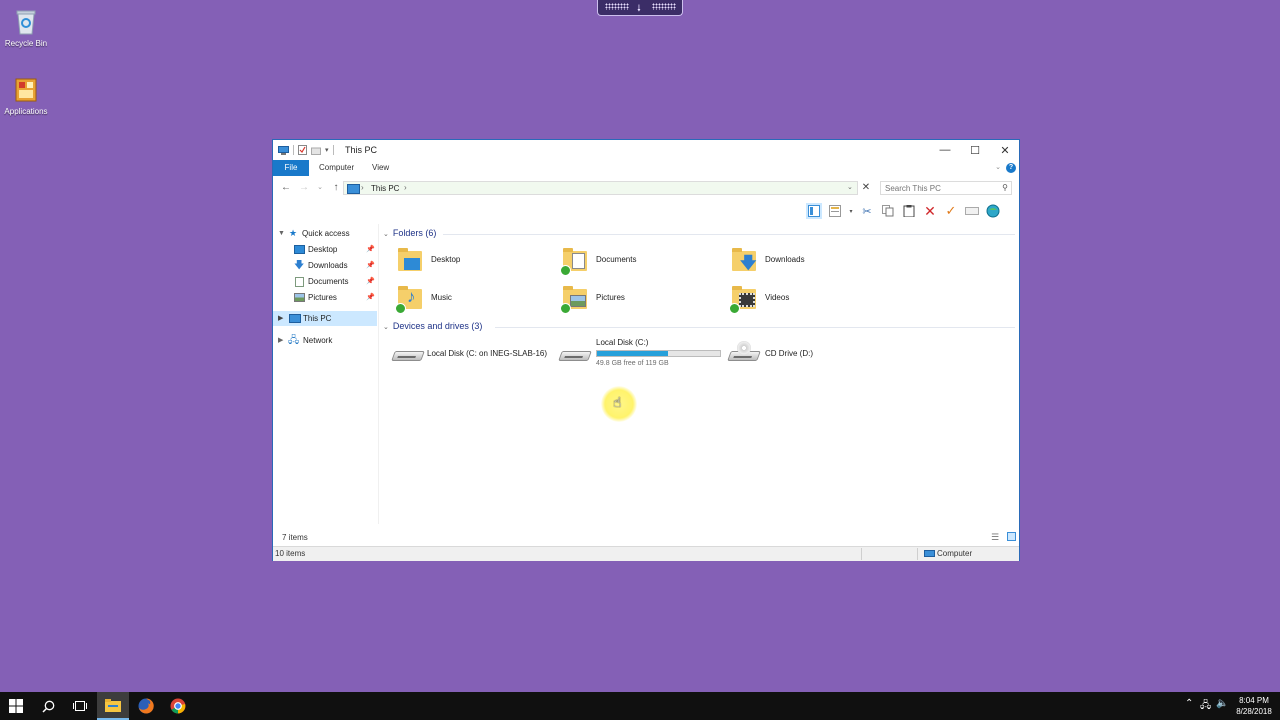 This screenshot has height=720, width=1280. I want to click on preview-pane-icon, so click(814, 211).